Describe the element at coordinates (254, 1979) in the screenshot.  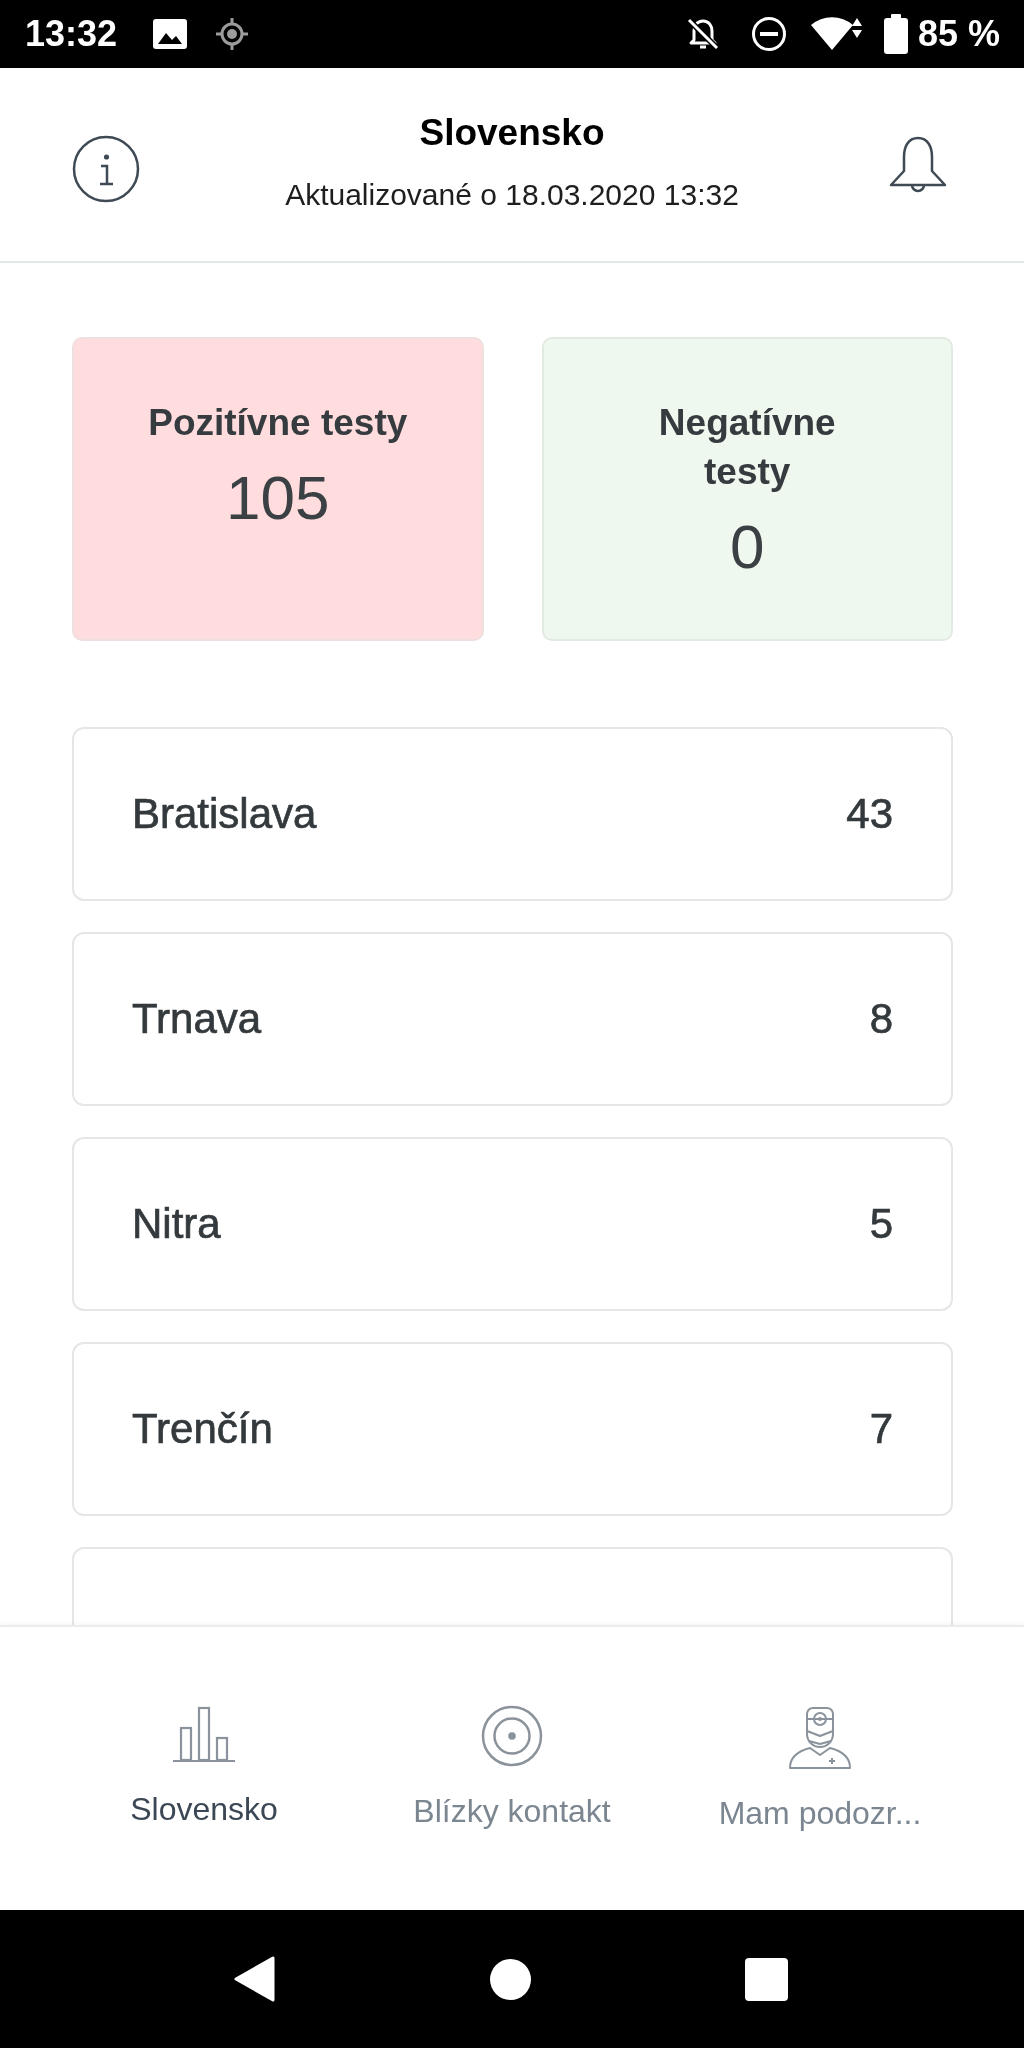
I see `back-icon` at that location.